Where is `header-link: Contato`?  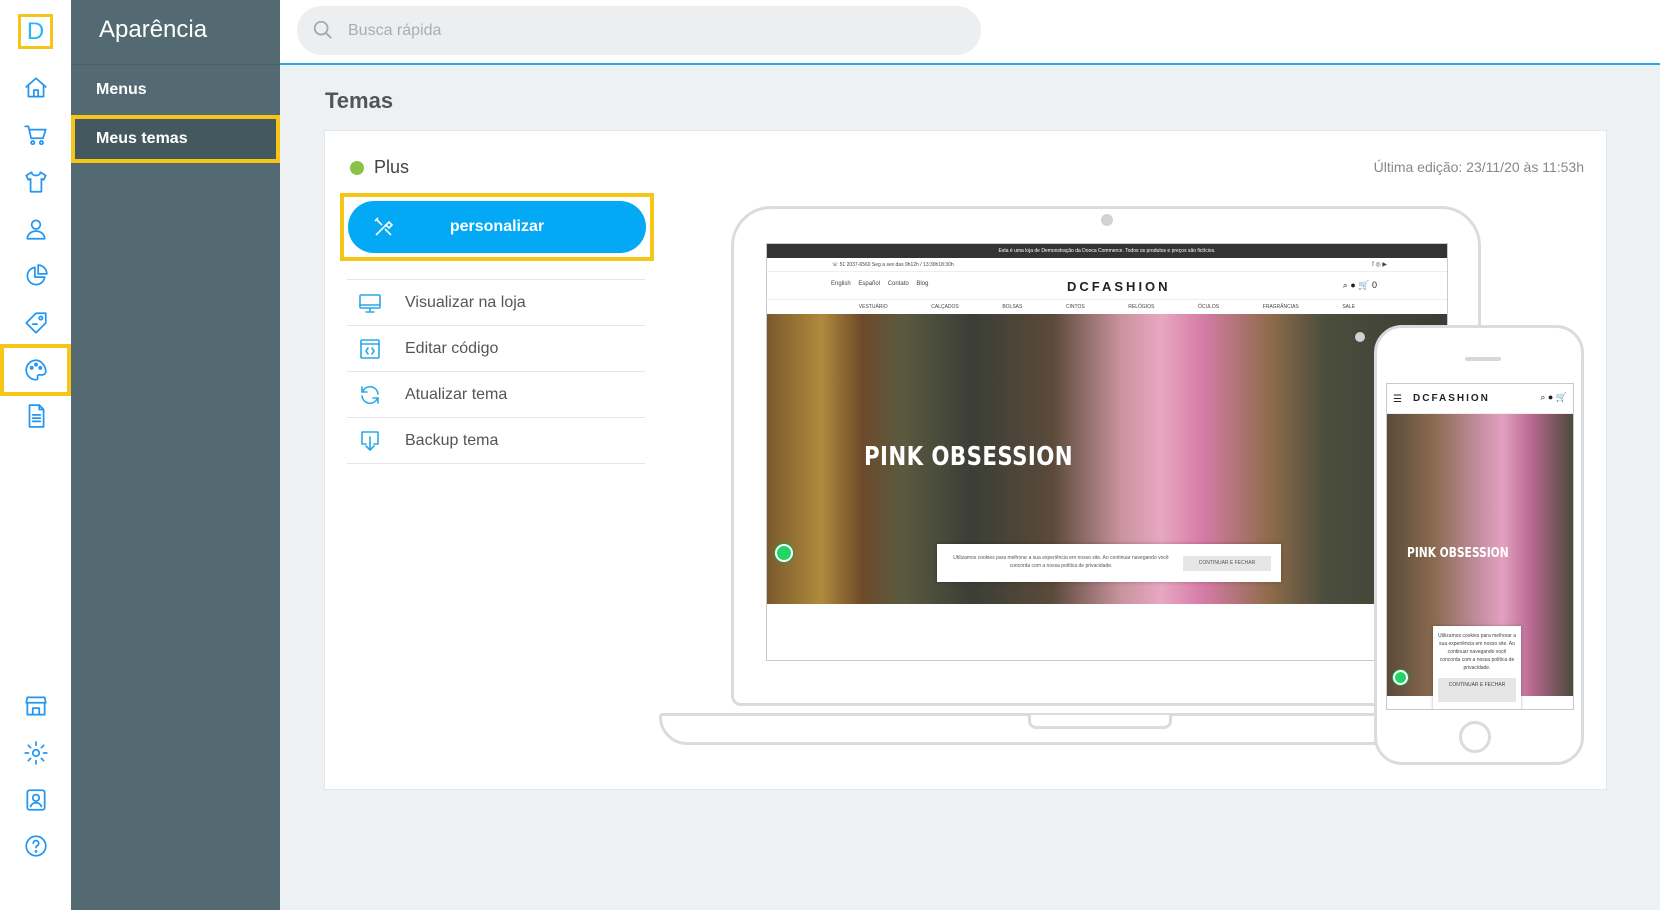
header-link: Contato is located at coordinates (898, 284).